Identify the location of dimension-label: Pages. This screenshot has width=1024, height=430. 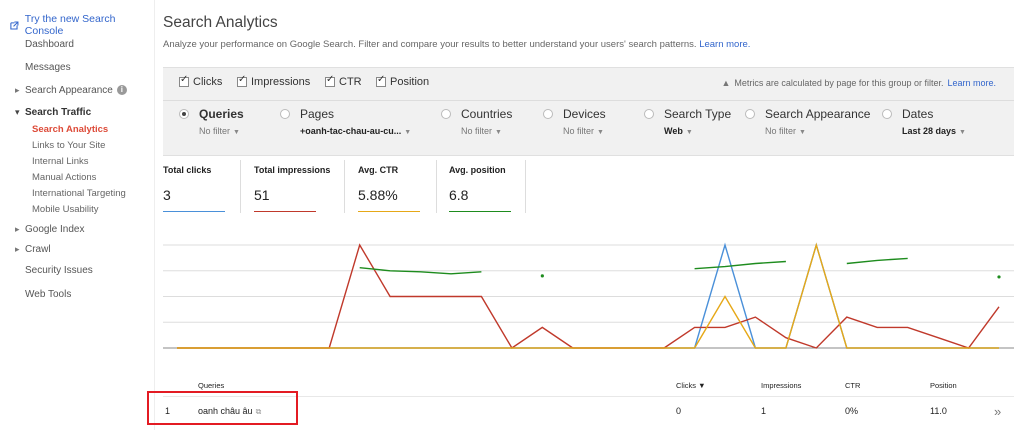
(317, 114).